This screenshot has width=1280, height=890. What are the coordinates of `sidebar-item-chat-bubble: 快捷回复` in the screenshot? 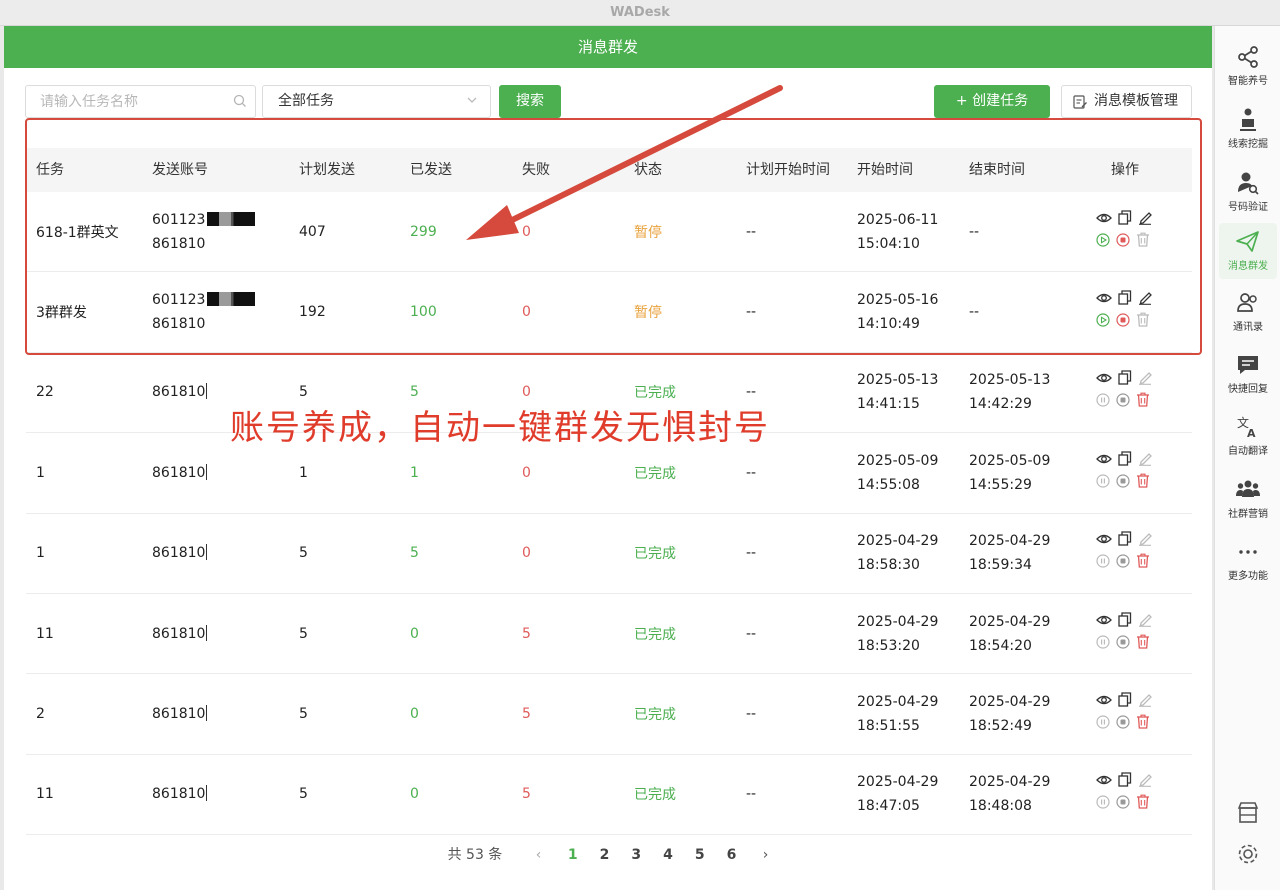 It's located at (1248, 374).